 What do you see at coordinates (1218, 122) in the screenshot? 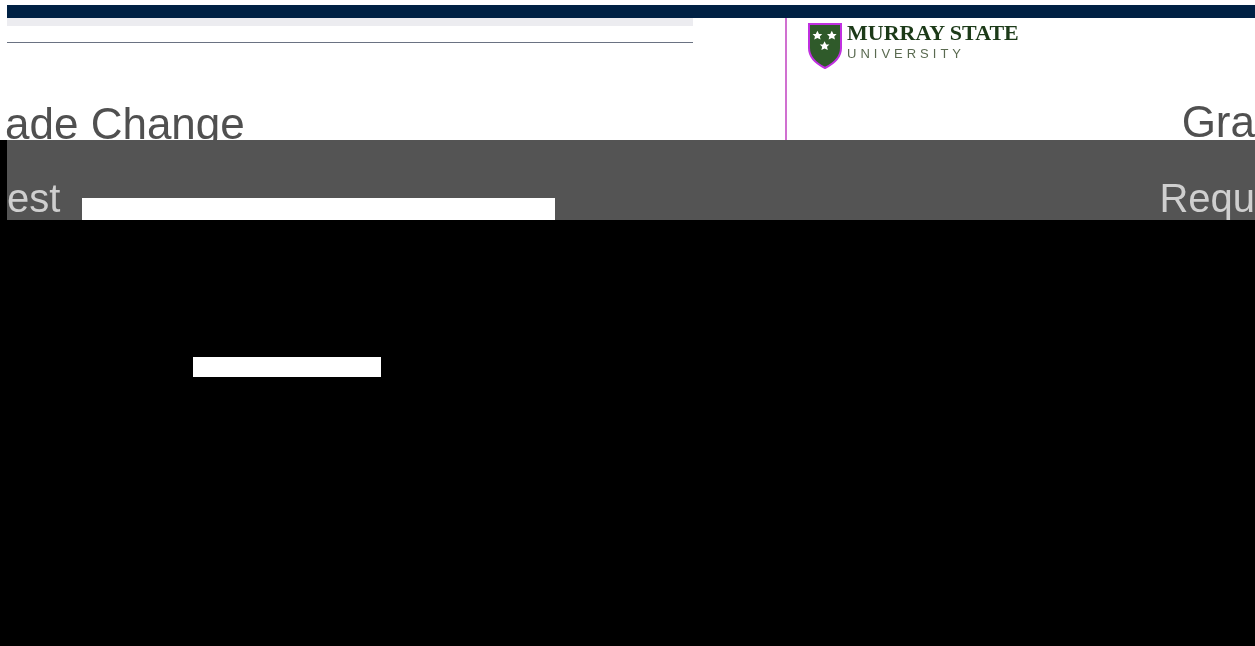
I see `page-heading: Gra` at bounding box center [1218, 122].